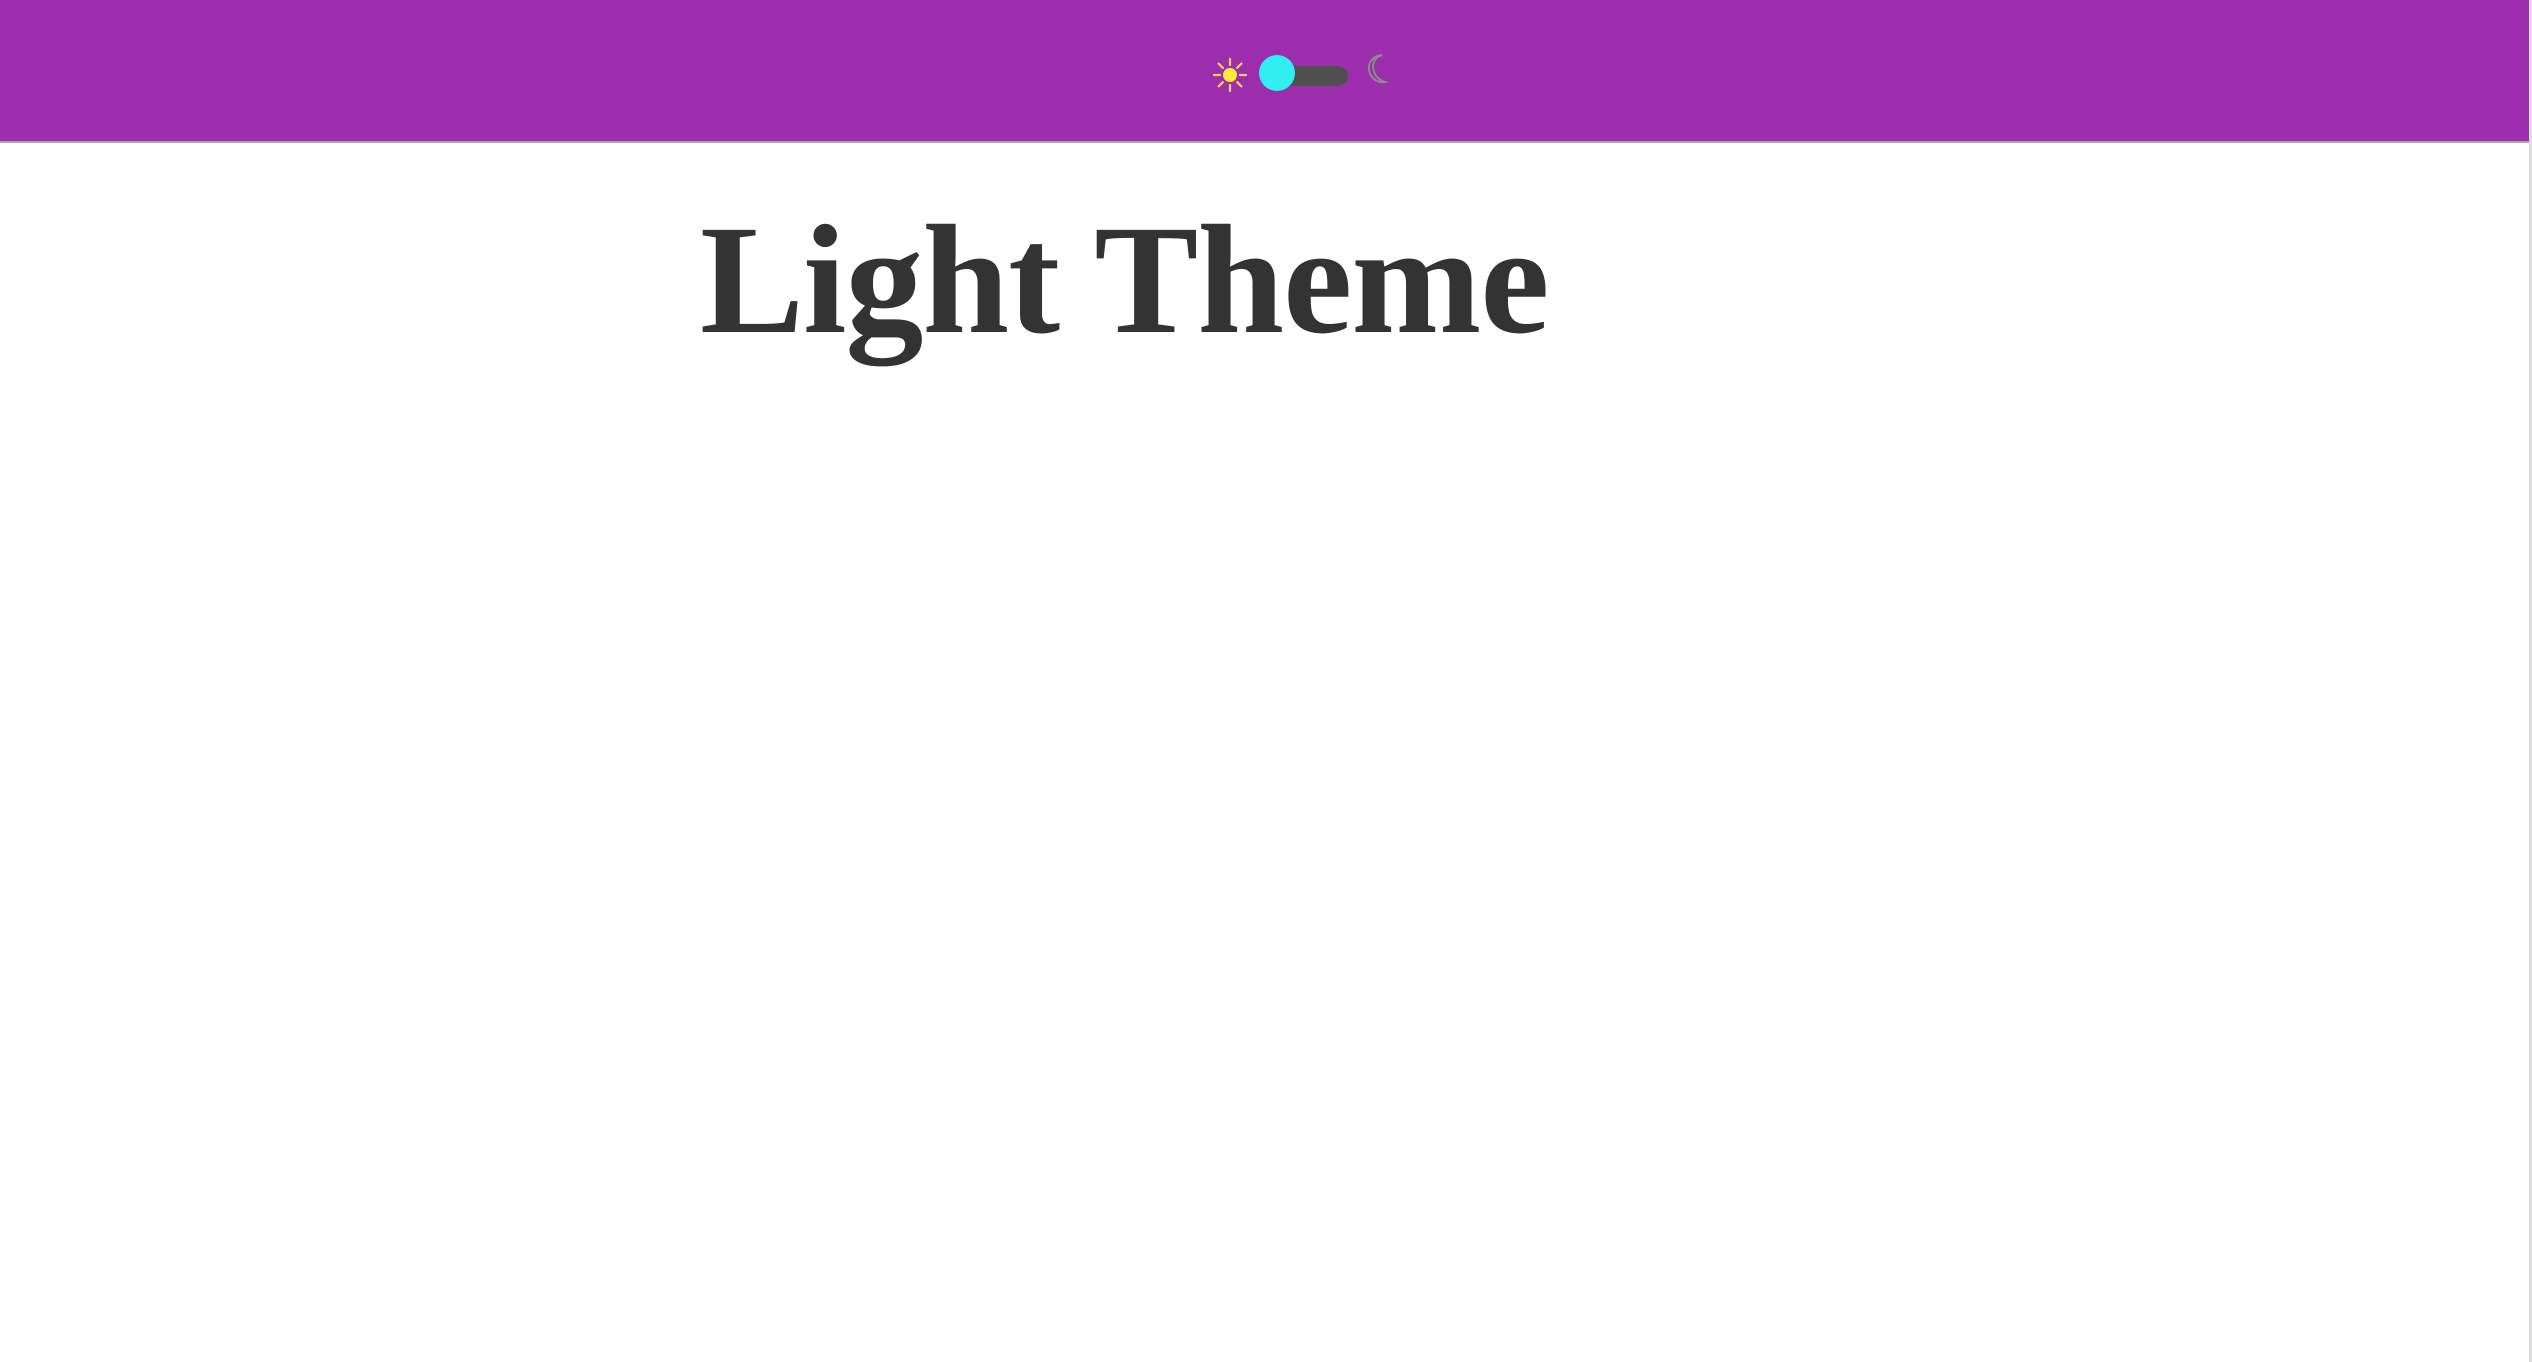 The width and height of the screenshot is (2532, 1362). I want to click on page-title: Light Theme, so click(1125, 279).